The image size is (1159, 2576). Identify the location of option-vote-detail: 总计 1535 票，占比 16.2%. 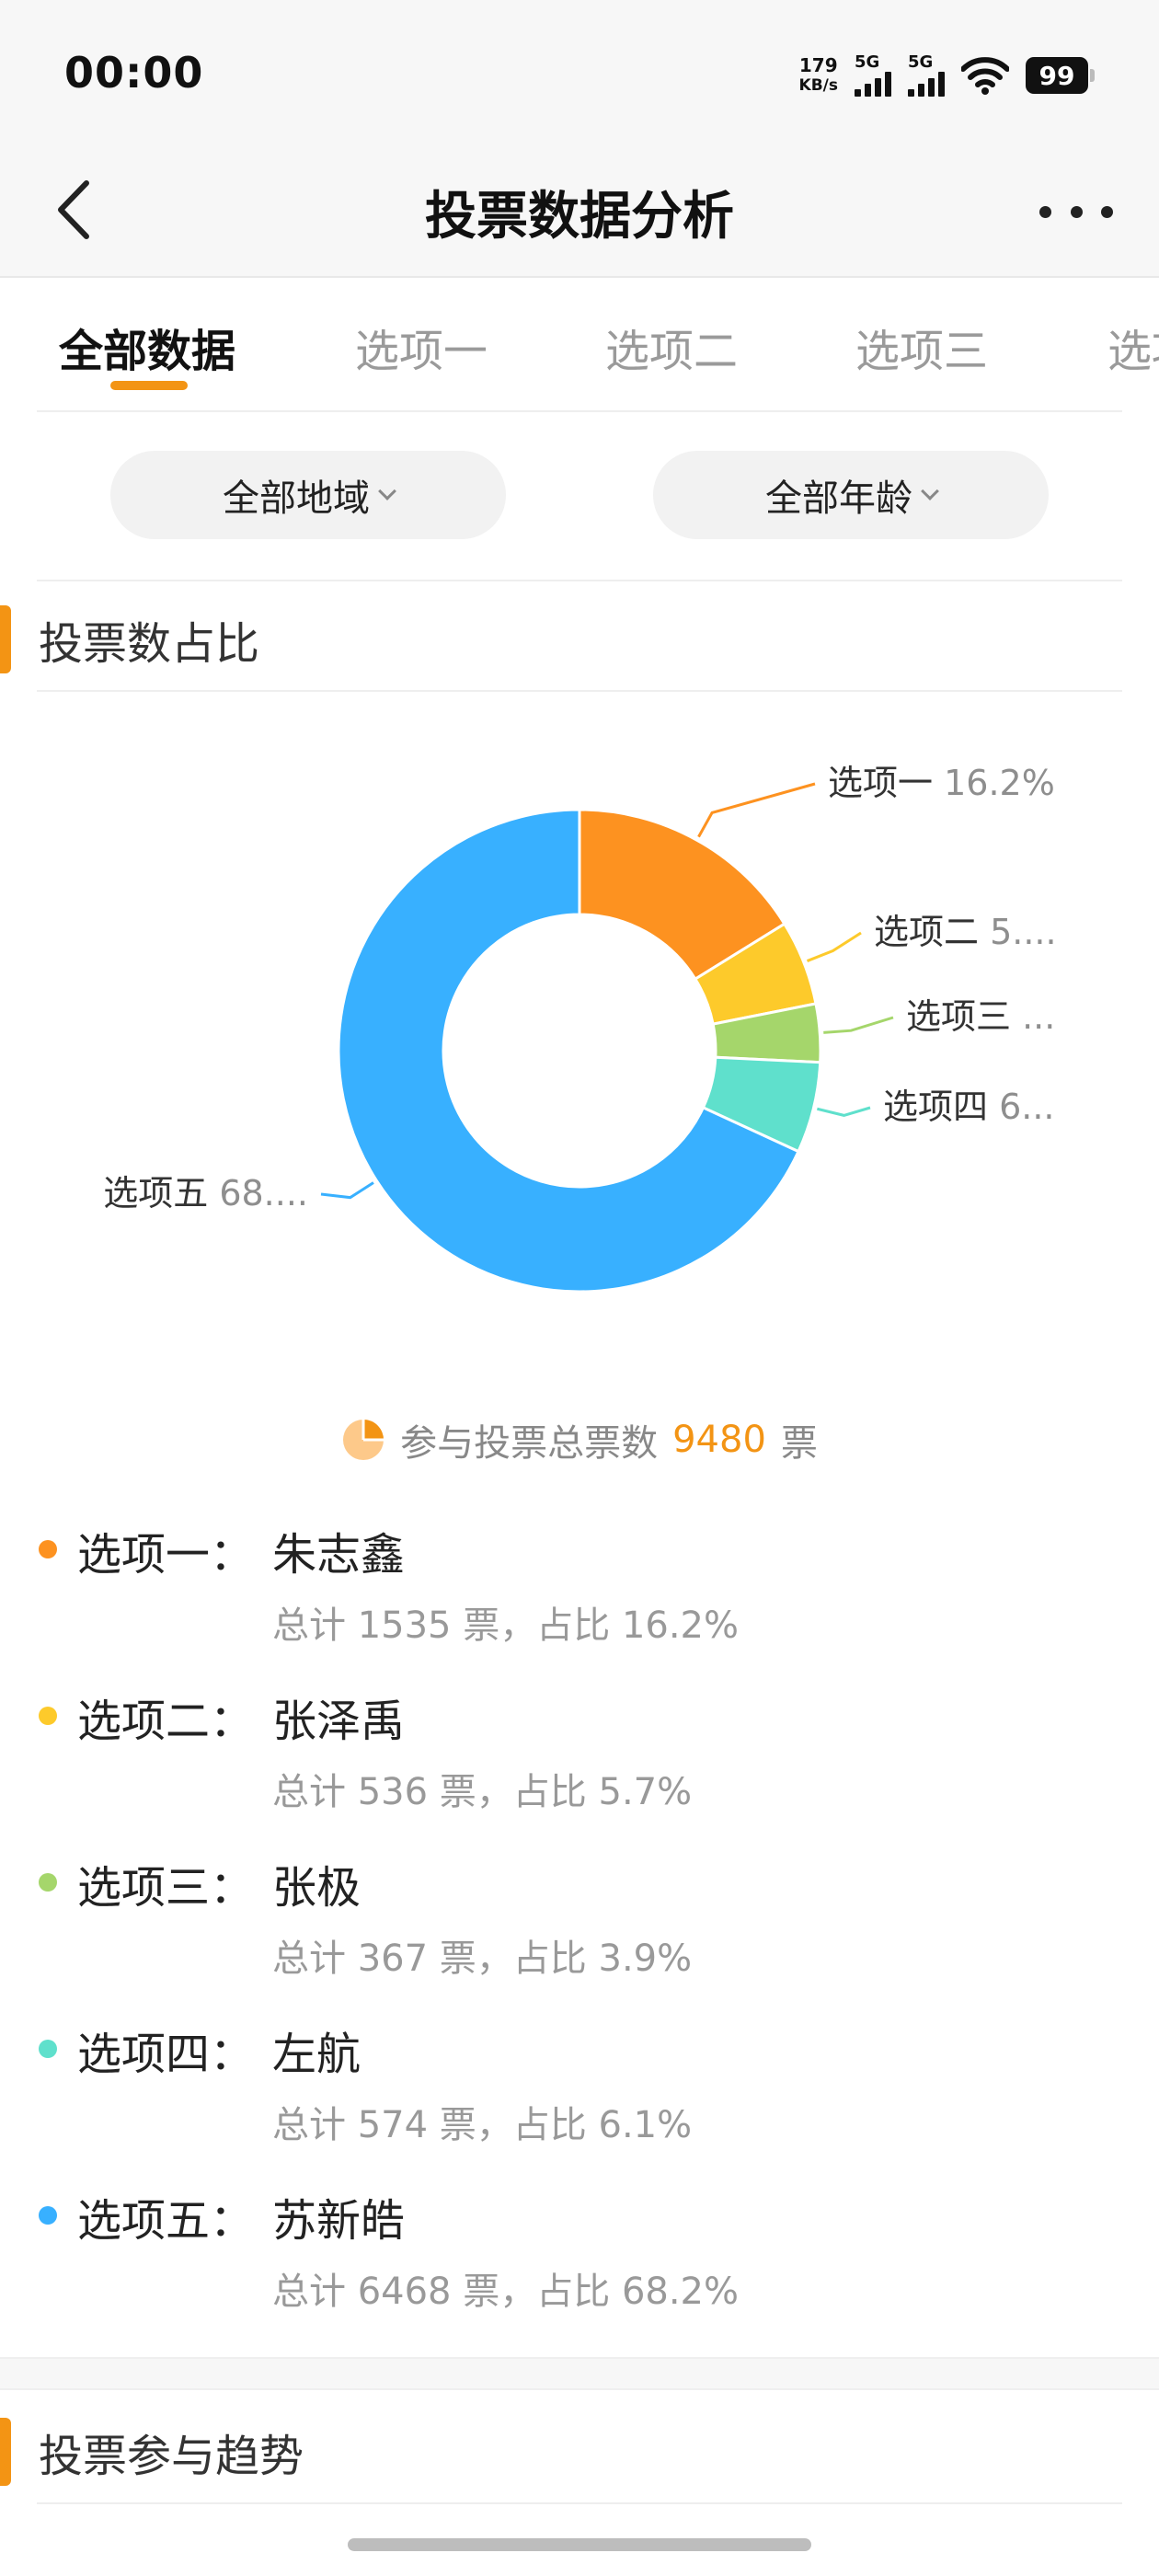
(506, 1625).